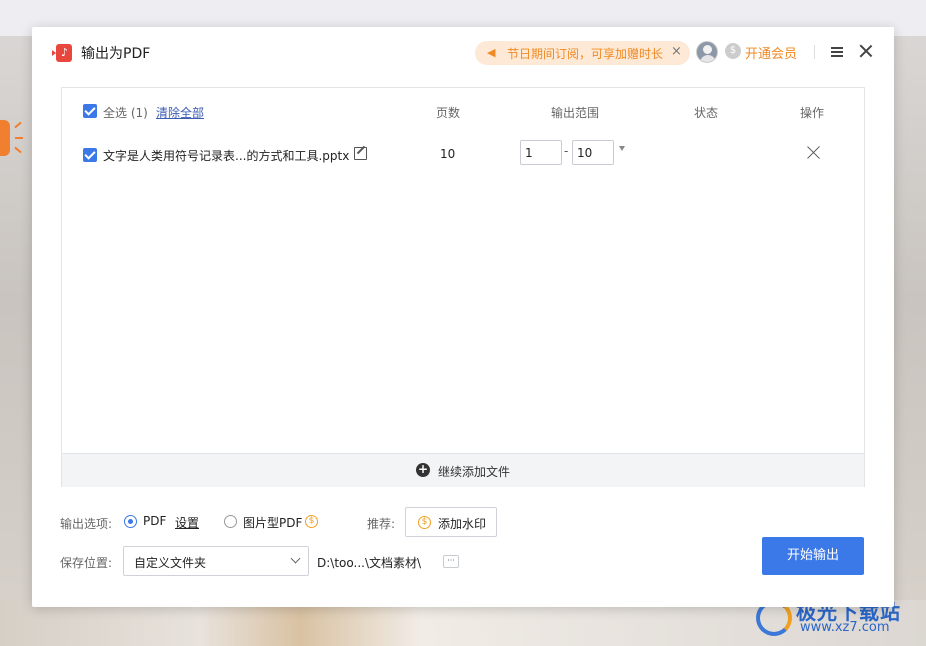 The height and width of the screenshot is (646, 926). What do you see at coordinates (593, 152) in the screenshot?
I see `range-to-input` at bounding box center [593, 152].